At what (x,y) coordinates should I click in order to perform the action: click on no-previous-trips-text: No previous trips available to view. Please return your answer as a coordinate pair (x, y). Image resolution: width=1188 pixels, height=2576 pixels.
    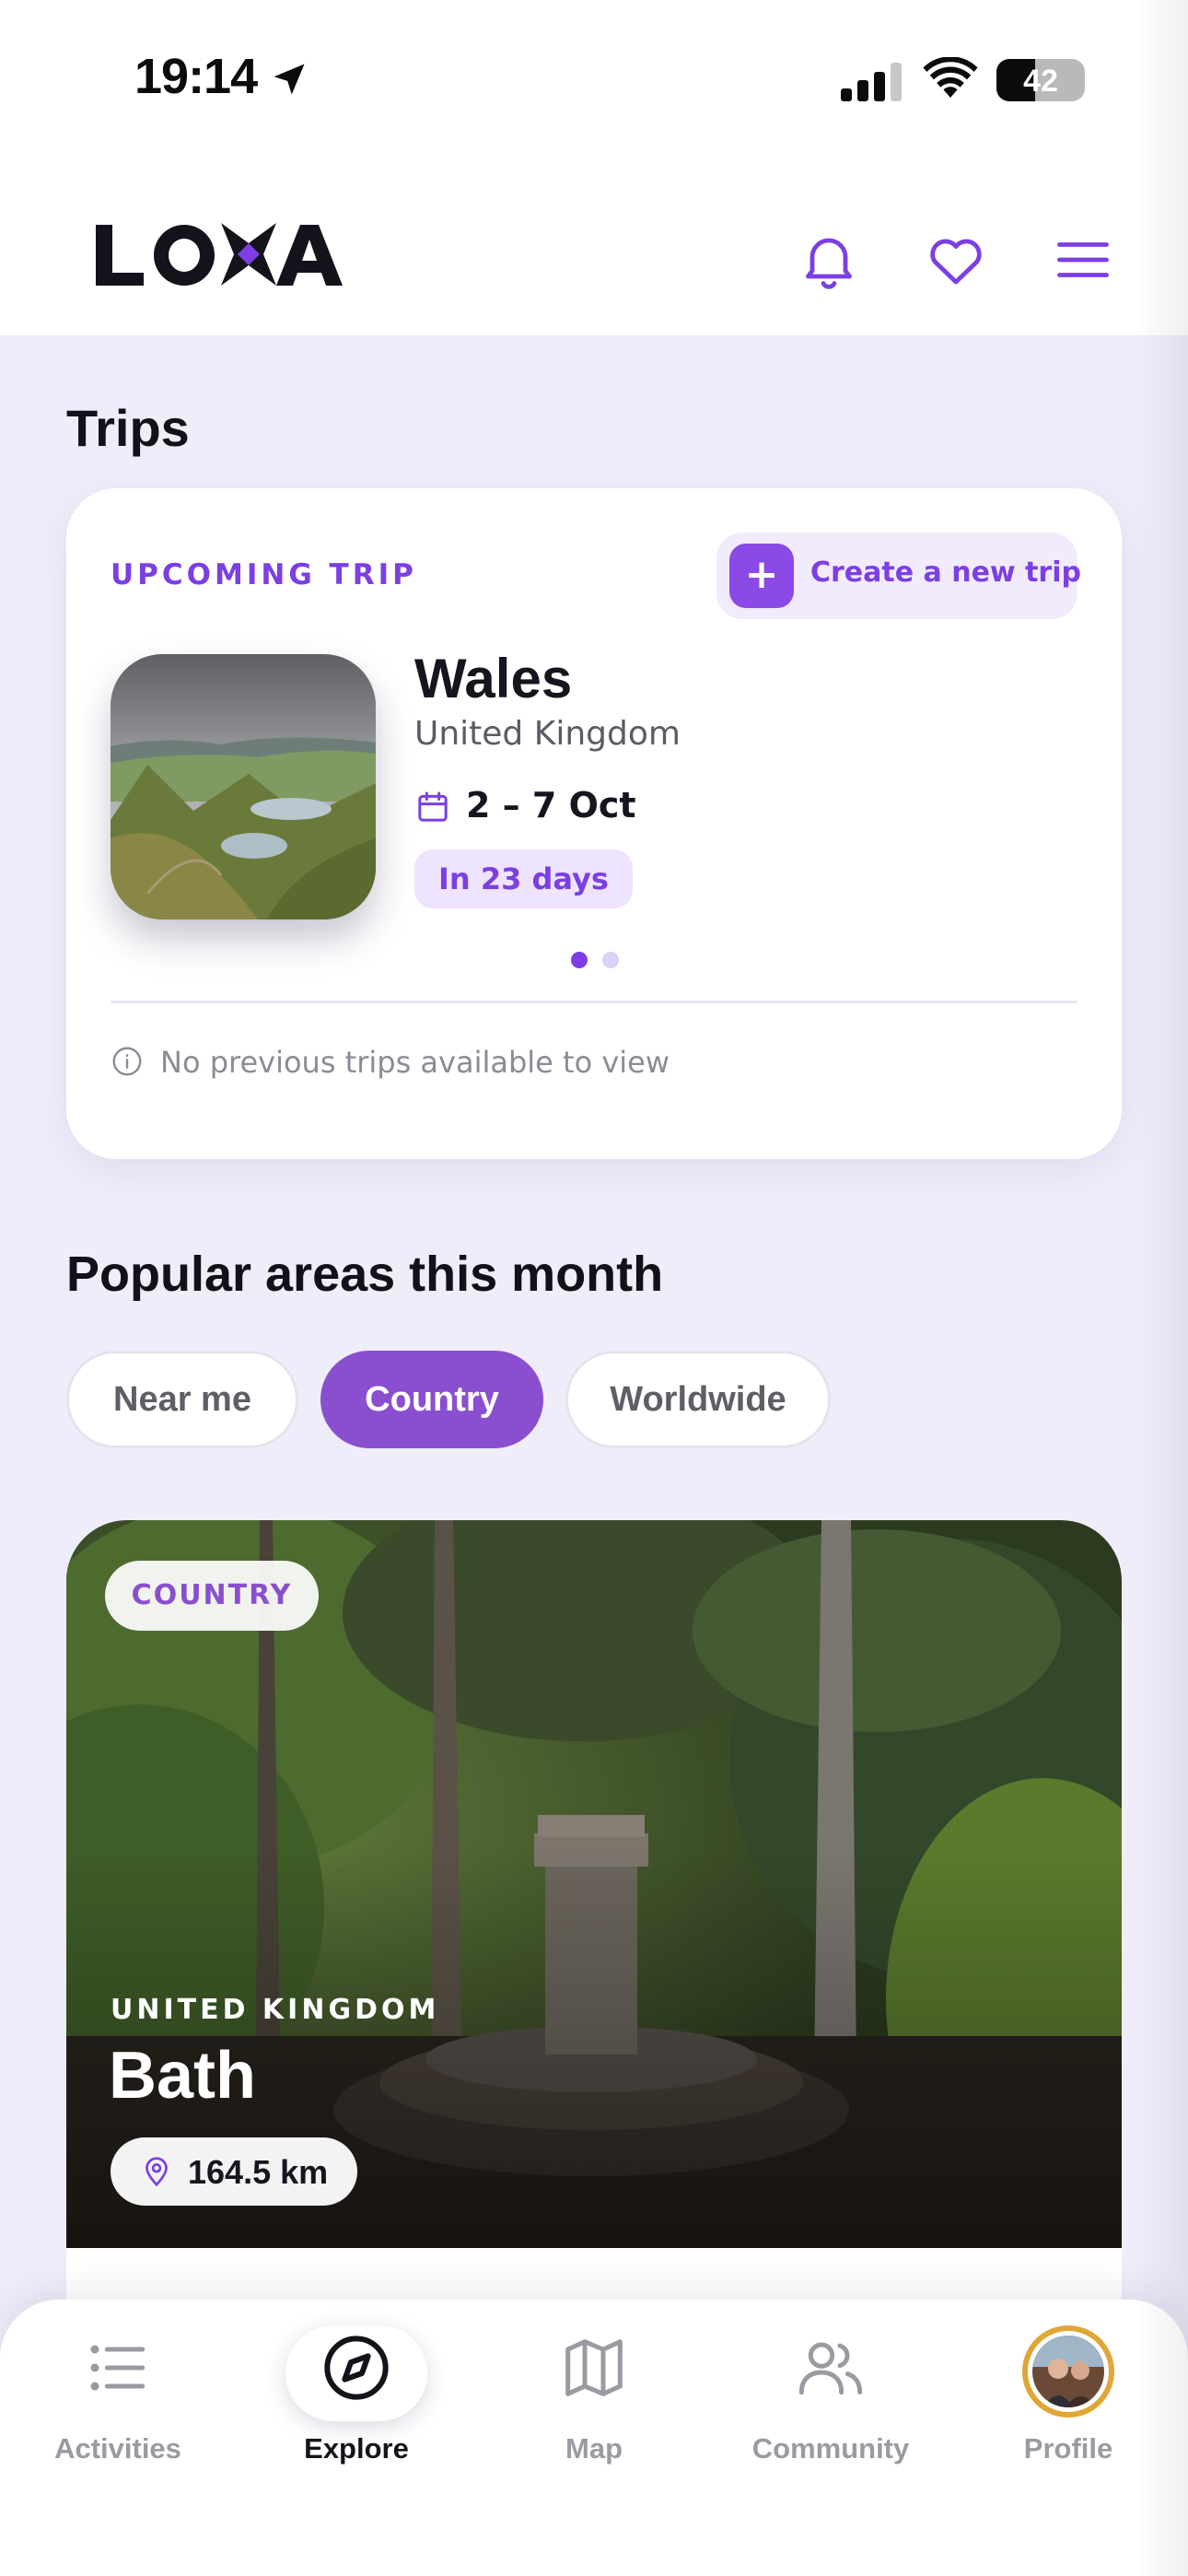
    Looking at the image, I should click on (415, 1062).